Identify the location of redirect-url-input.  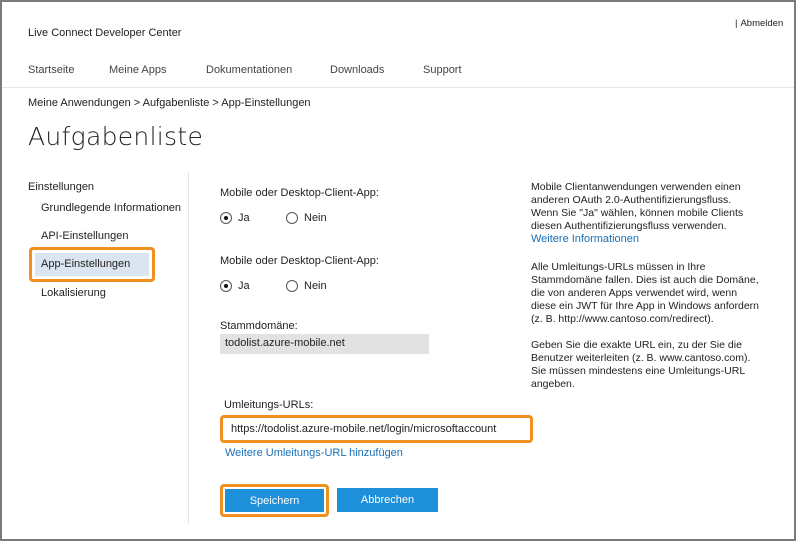
(376, 429).